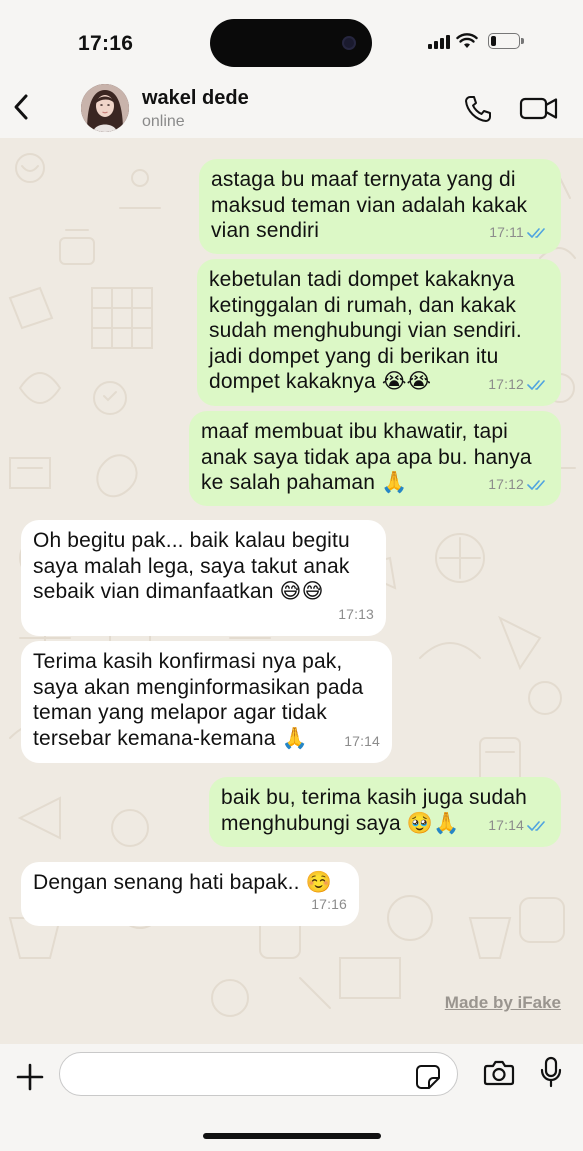 This screenshot has height=1151, width=583. What do you see at coordinates (30, 1077) in the screenshot?
I see `plus-icon` at bounding box center [30, 1077].